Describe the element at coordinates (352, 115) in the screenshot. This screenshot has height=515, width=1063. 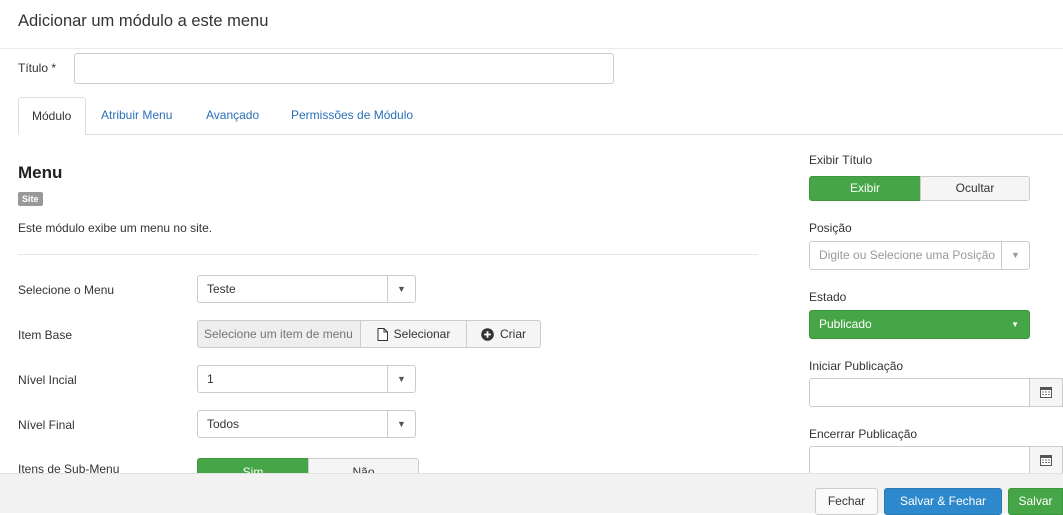
I see `tab-module-permissions: Permissões de Módulo` at that location.